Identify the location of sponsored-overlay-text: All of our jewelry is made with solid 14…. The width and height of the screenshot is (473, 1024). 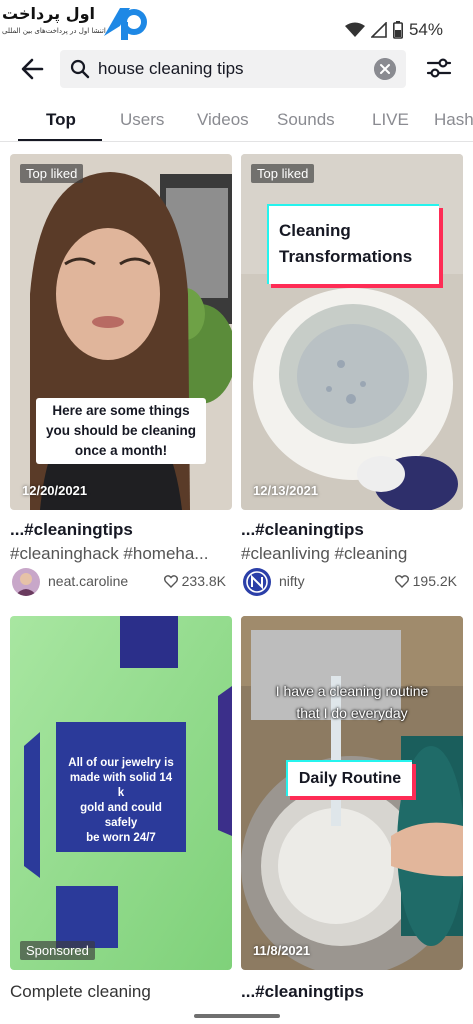
(121, 801).